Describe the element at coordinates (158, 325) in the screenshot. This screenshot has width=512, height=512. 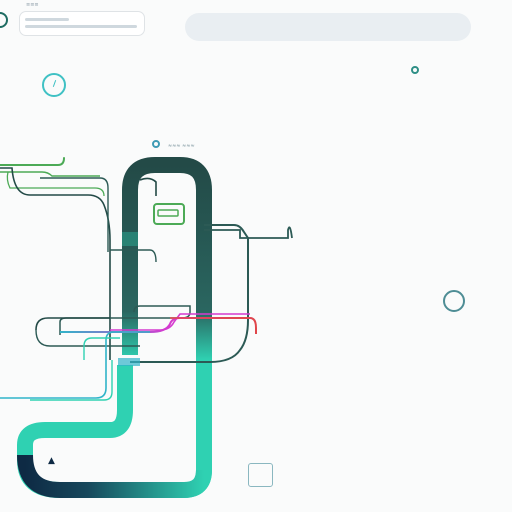
I see `gradient-wire` at that location.